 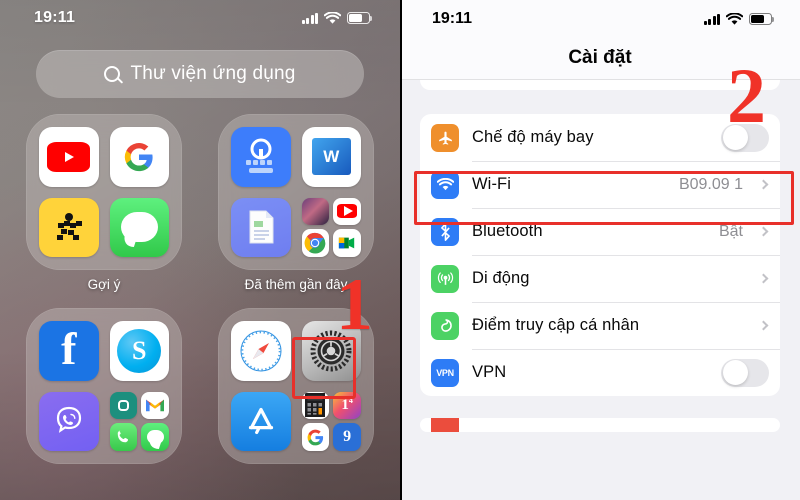 I want to click on viber-icon, so click(x=69, y=421).